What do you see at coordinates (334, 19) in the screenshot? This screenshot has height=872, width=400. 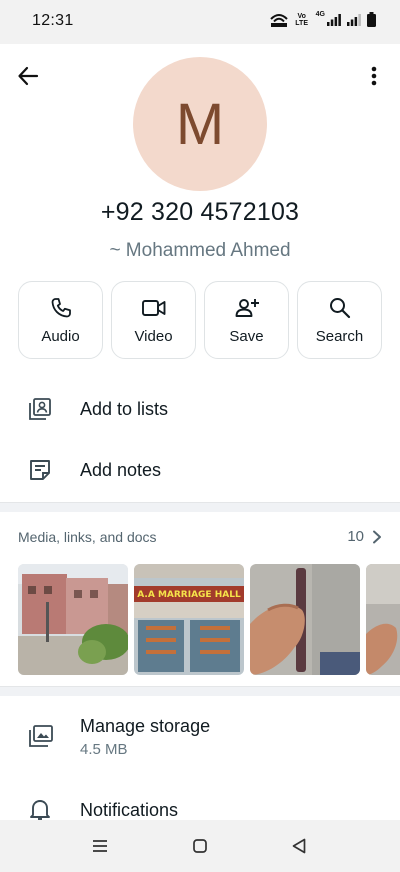 I see `signal-icon` at bounding box center [334, 19].